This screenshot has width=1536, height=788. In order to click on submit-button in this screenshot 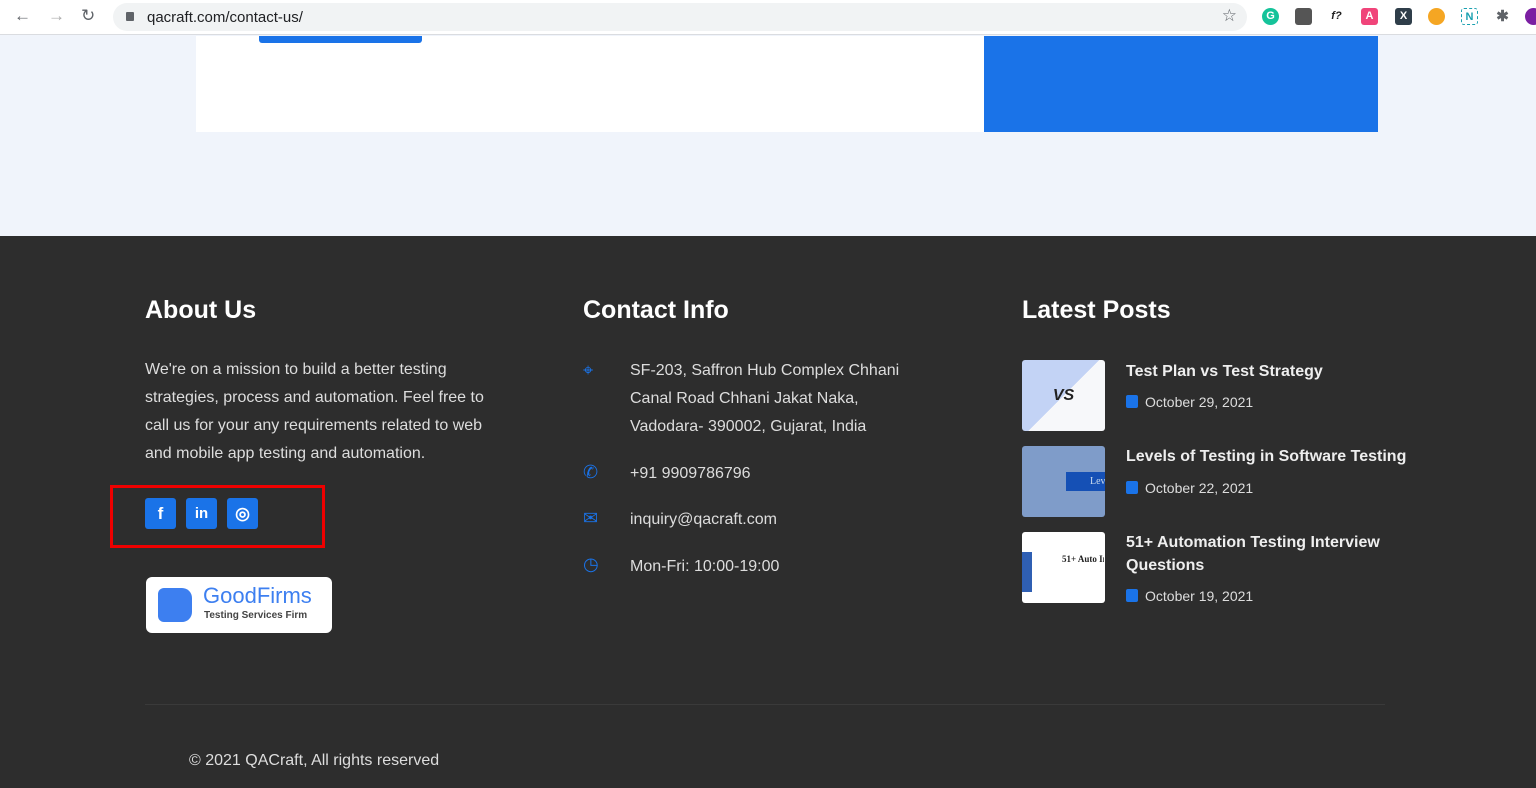, I will do `click(340, 39)`.